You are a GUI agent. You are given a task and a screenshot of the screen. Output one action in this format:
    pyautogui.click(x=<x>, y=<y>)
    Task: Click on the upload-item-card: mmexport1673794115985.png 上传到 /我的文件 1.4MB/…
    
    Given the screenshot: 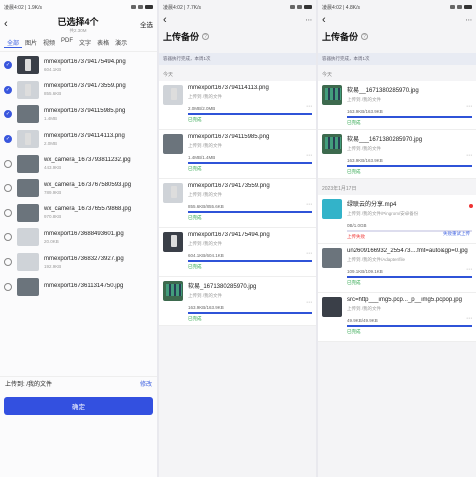 What is the action you would take?
    pyautogui.click(x=237, y=154)
    